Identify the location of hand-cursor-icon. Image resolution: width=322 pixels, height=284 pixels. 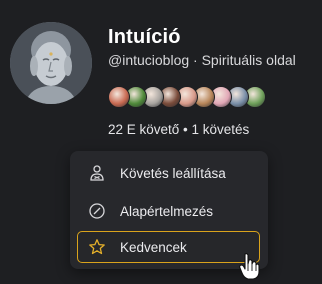
(249, 266).